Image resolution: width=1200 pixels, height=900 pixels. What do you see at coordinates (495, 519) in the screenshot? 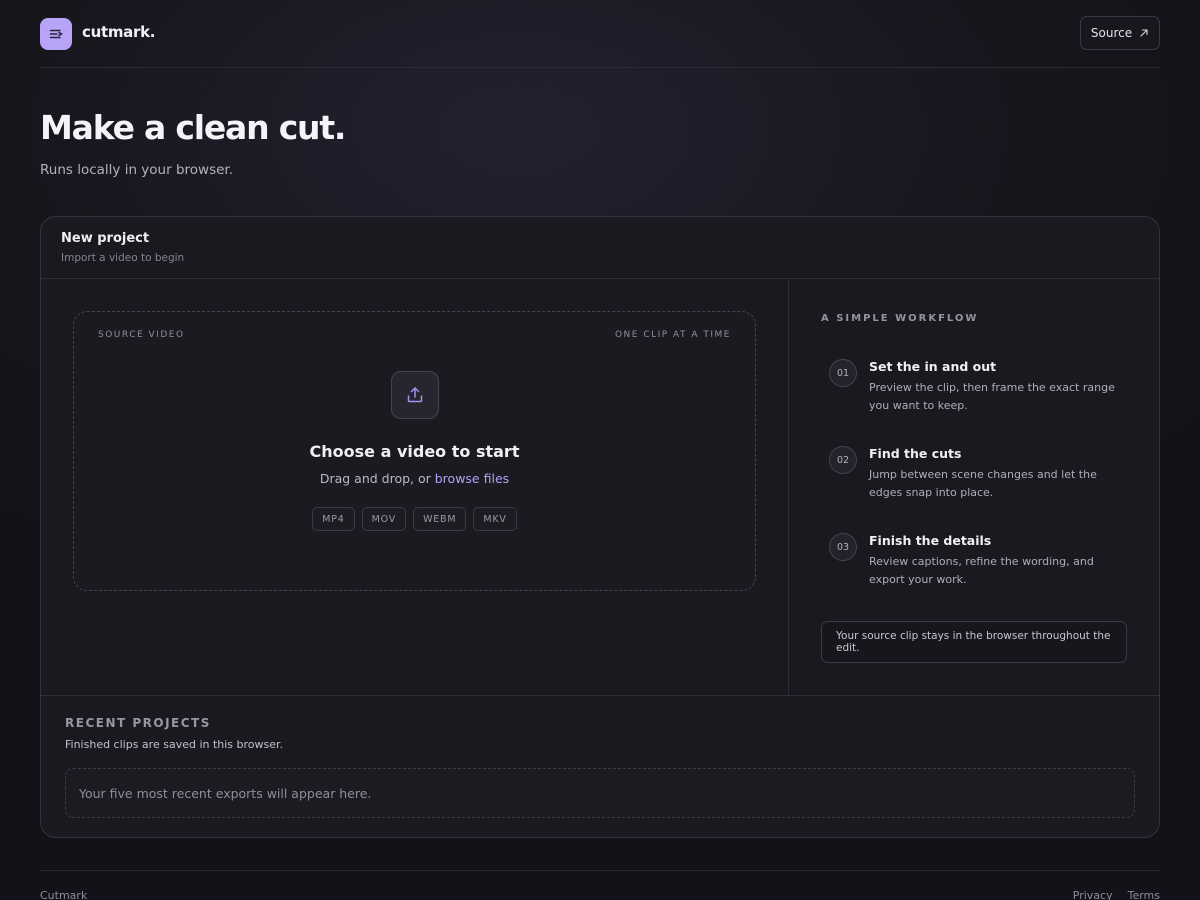
I see `format-badge: MKV` at bounding box center [495, 519].